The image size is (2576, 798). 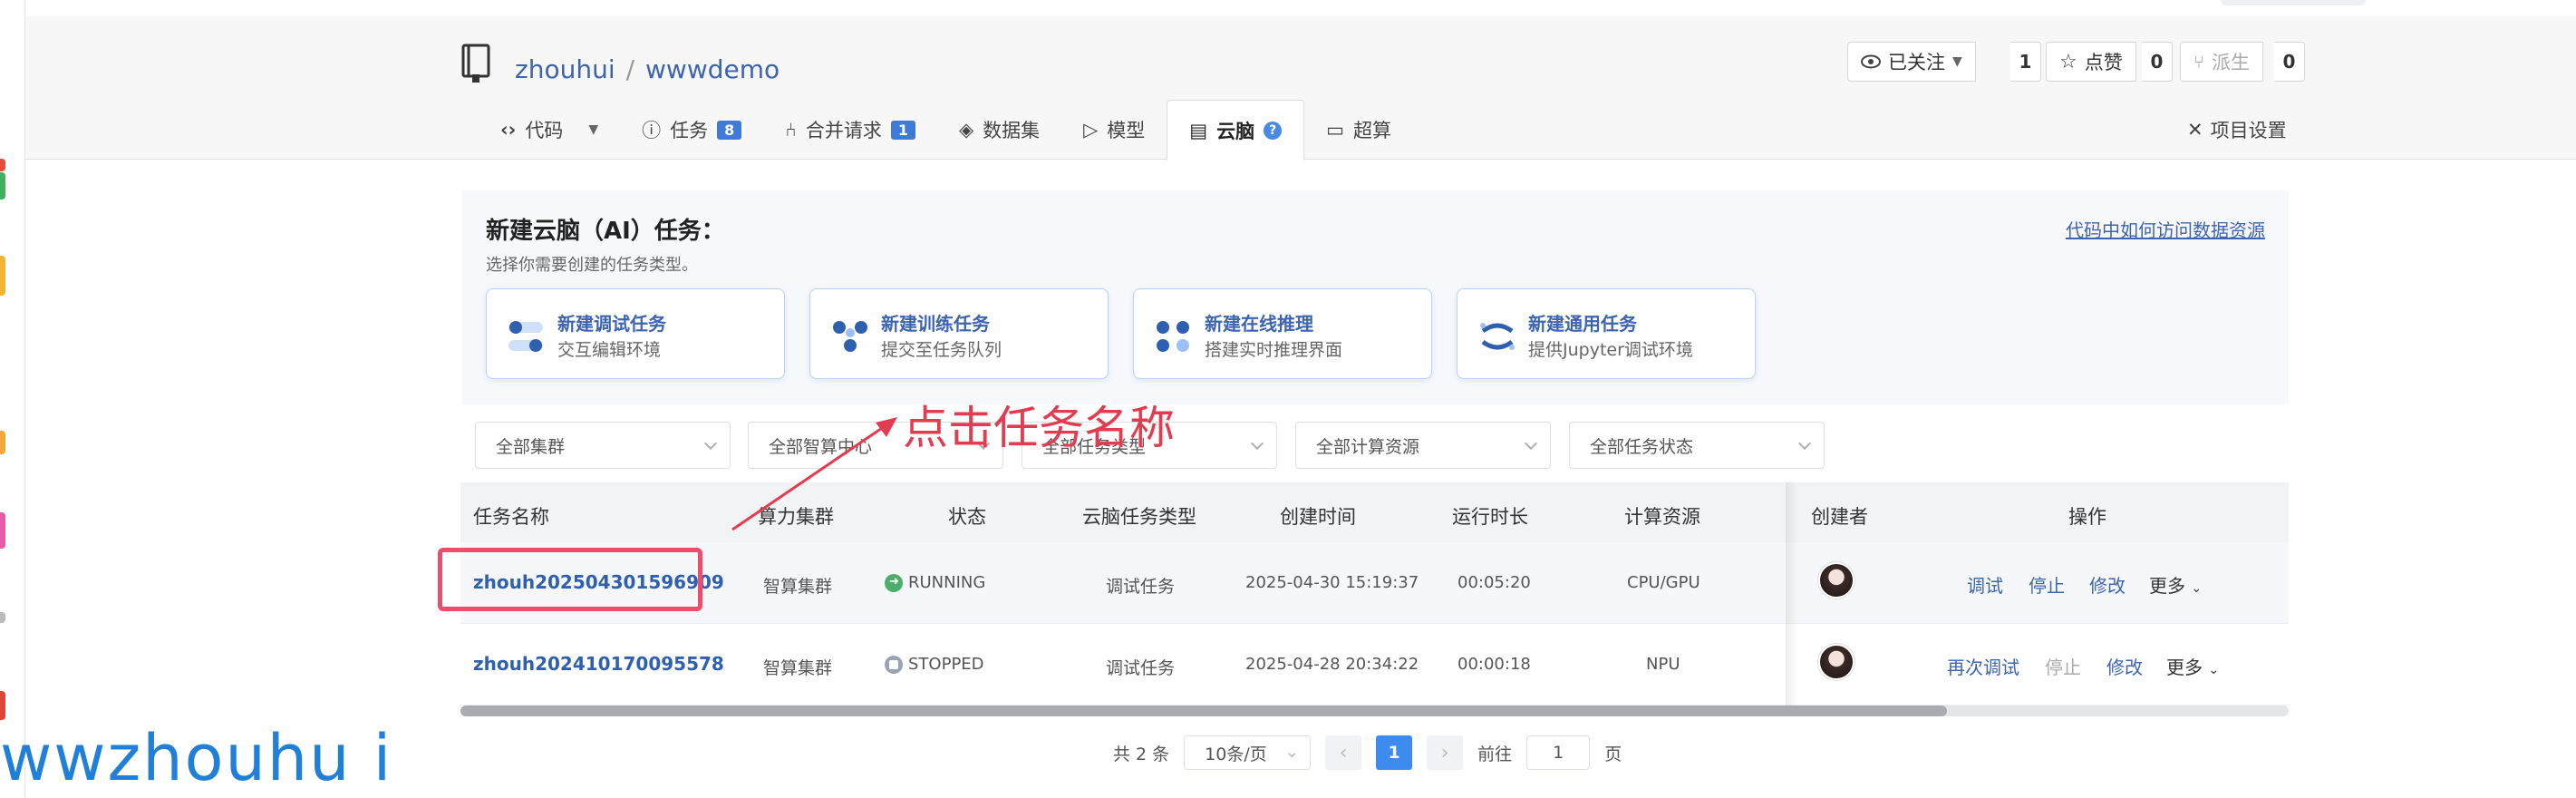 I want to click on star-button: ☆ 点赞, so click(x=2091, y=62).